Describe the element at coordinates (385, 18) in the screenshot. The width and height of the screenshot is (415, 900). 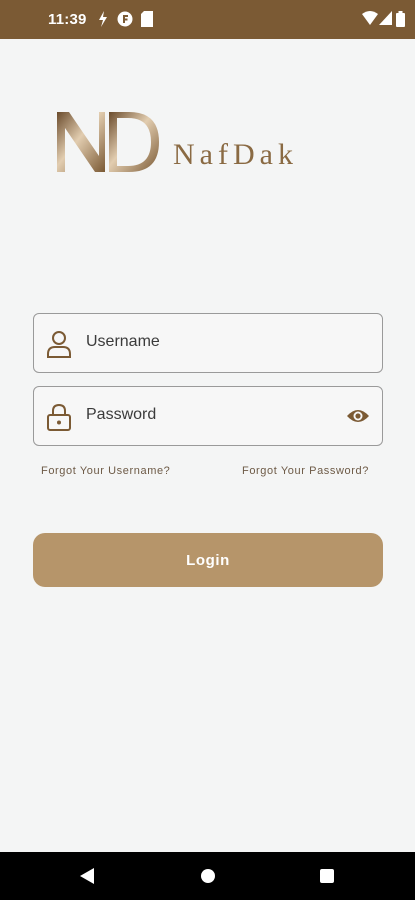
I see `signal-icon` at that location.